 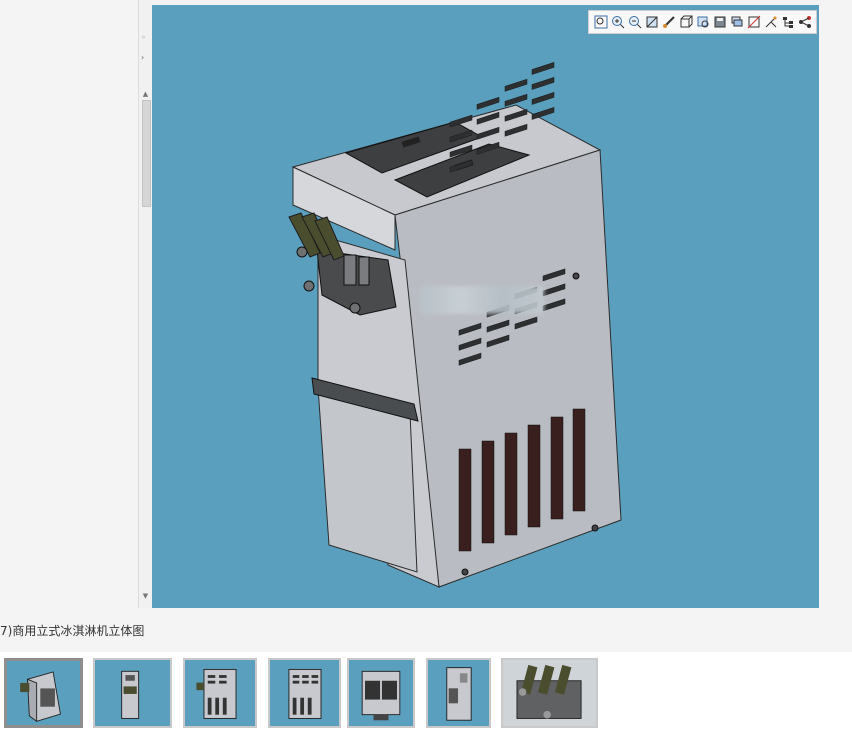 What do you see at coordinates (617, 22) in the screenshot?
I see `zoom-in-icon` at bounding box center [617, 22].